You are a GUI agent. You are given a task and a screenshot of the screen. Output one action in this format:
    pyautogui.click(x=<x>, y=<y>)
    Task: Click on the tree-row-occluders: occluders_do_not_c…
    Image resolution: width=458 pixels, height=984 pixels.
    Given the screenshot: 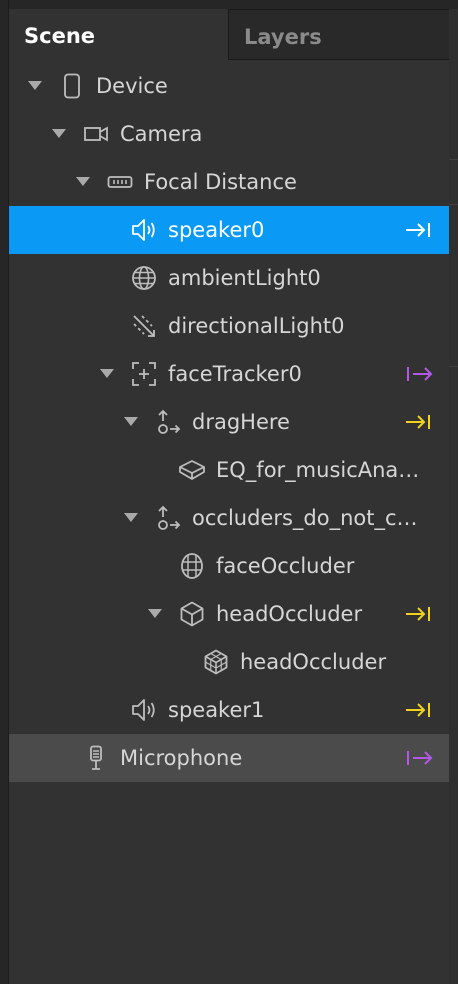 What is the action you would take?
    pyautogui.click(x=229, y=518)
    